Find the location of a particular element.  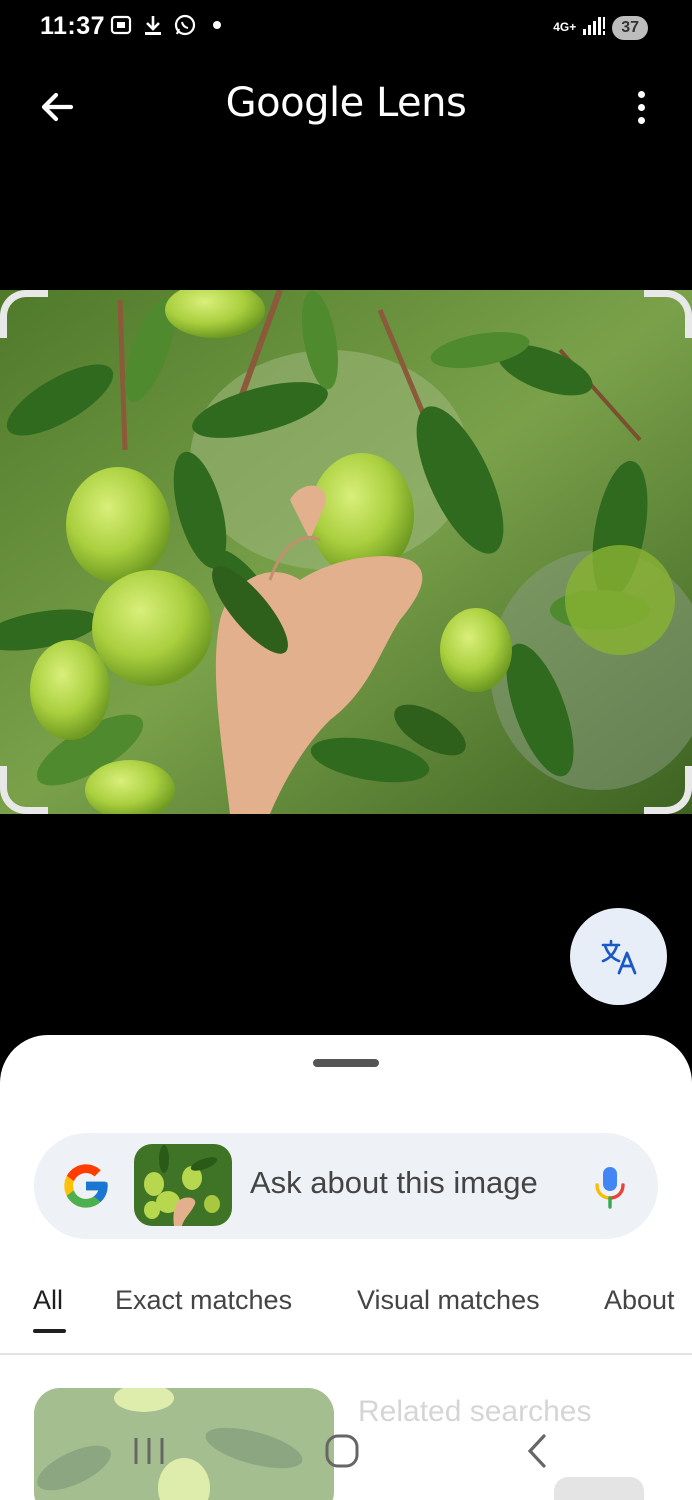

whatsapp-icon is located at coordinates (185, 25).